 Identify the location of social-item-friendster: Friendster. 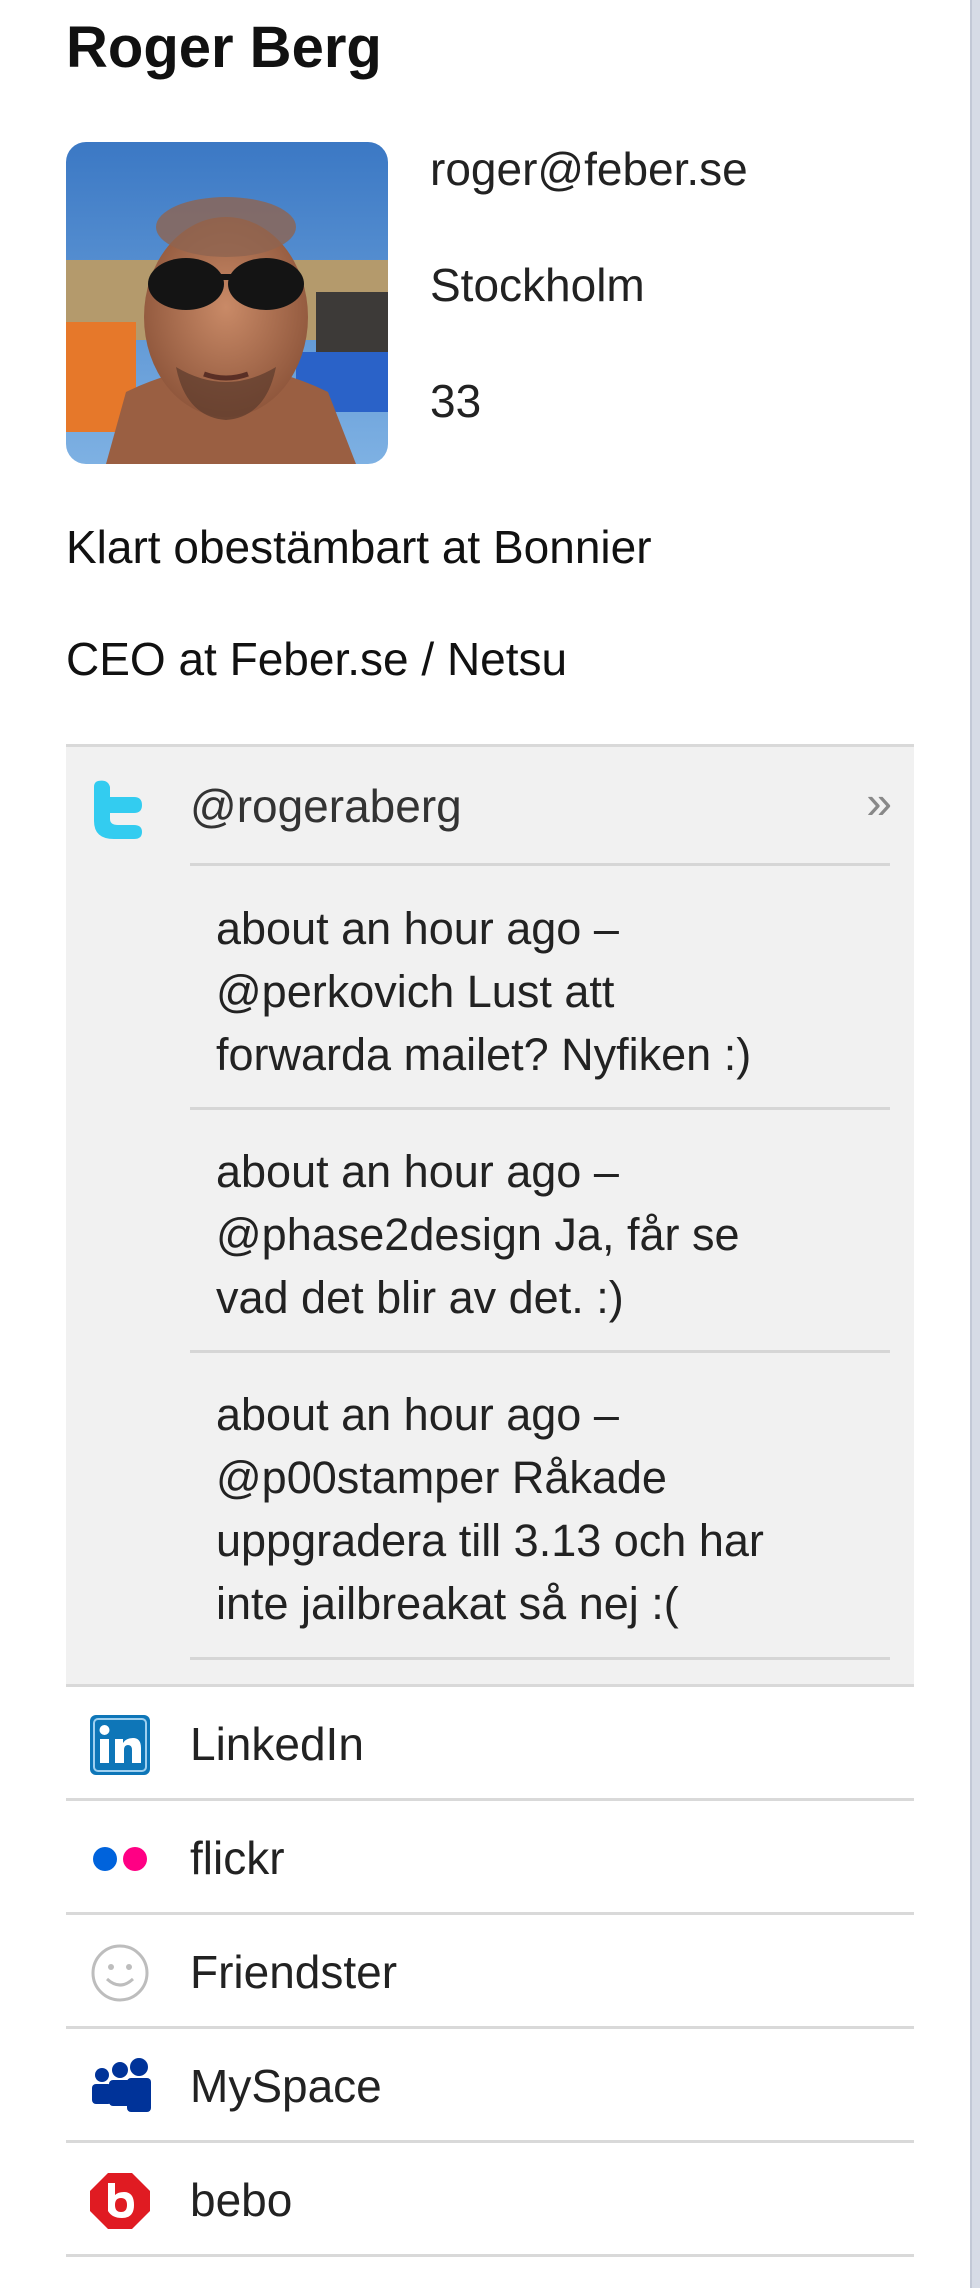
(490, 1969).